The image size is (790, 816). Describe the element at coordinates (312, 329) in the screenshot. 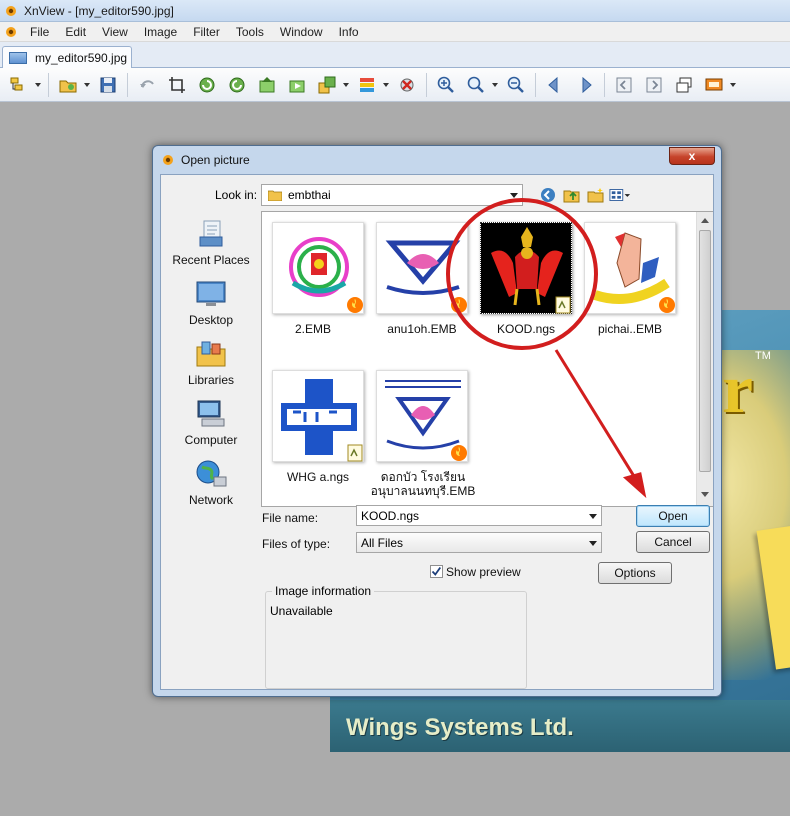

I see `file-name-label: 2.EMB` at that location.